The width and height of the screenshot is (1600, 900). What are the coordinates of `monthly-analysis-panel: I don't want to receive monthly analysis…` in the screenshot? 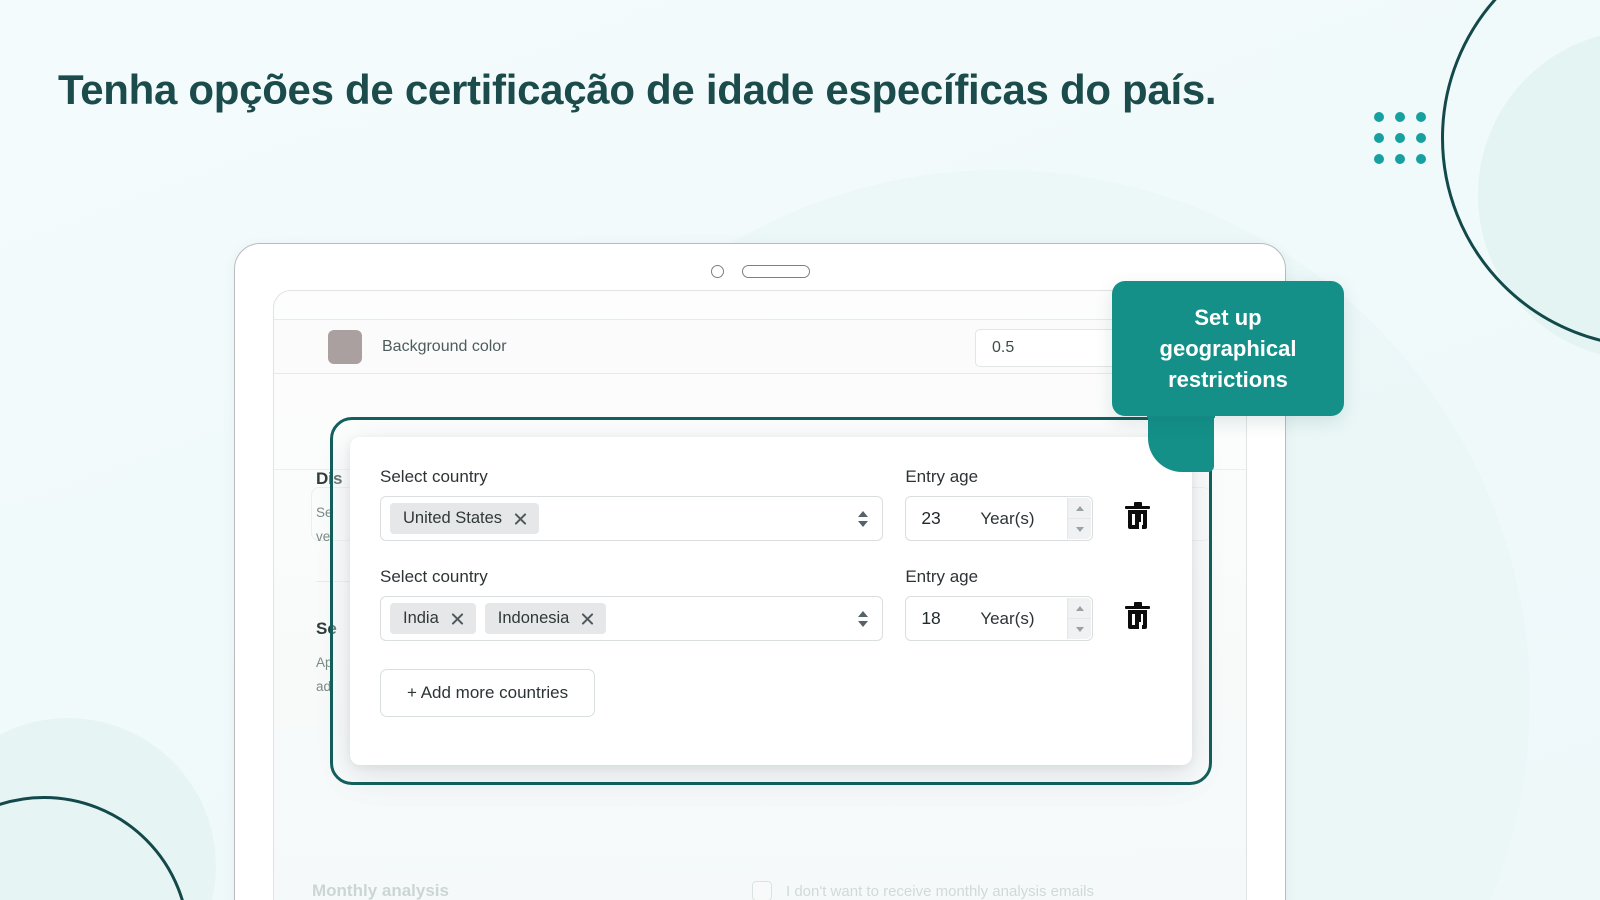 It's located at (979, 875).